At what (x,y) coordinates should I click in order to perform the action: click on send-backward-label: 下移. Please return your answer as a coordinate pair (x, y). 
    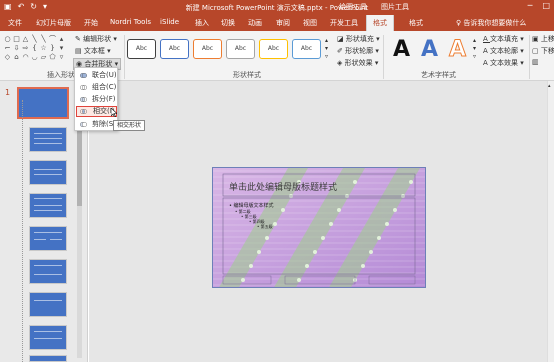
    Looking at the image, I should click on (547, 51).